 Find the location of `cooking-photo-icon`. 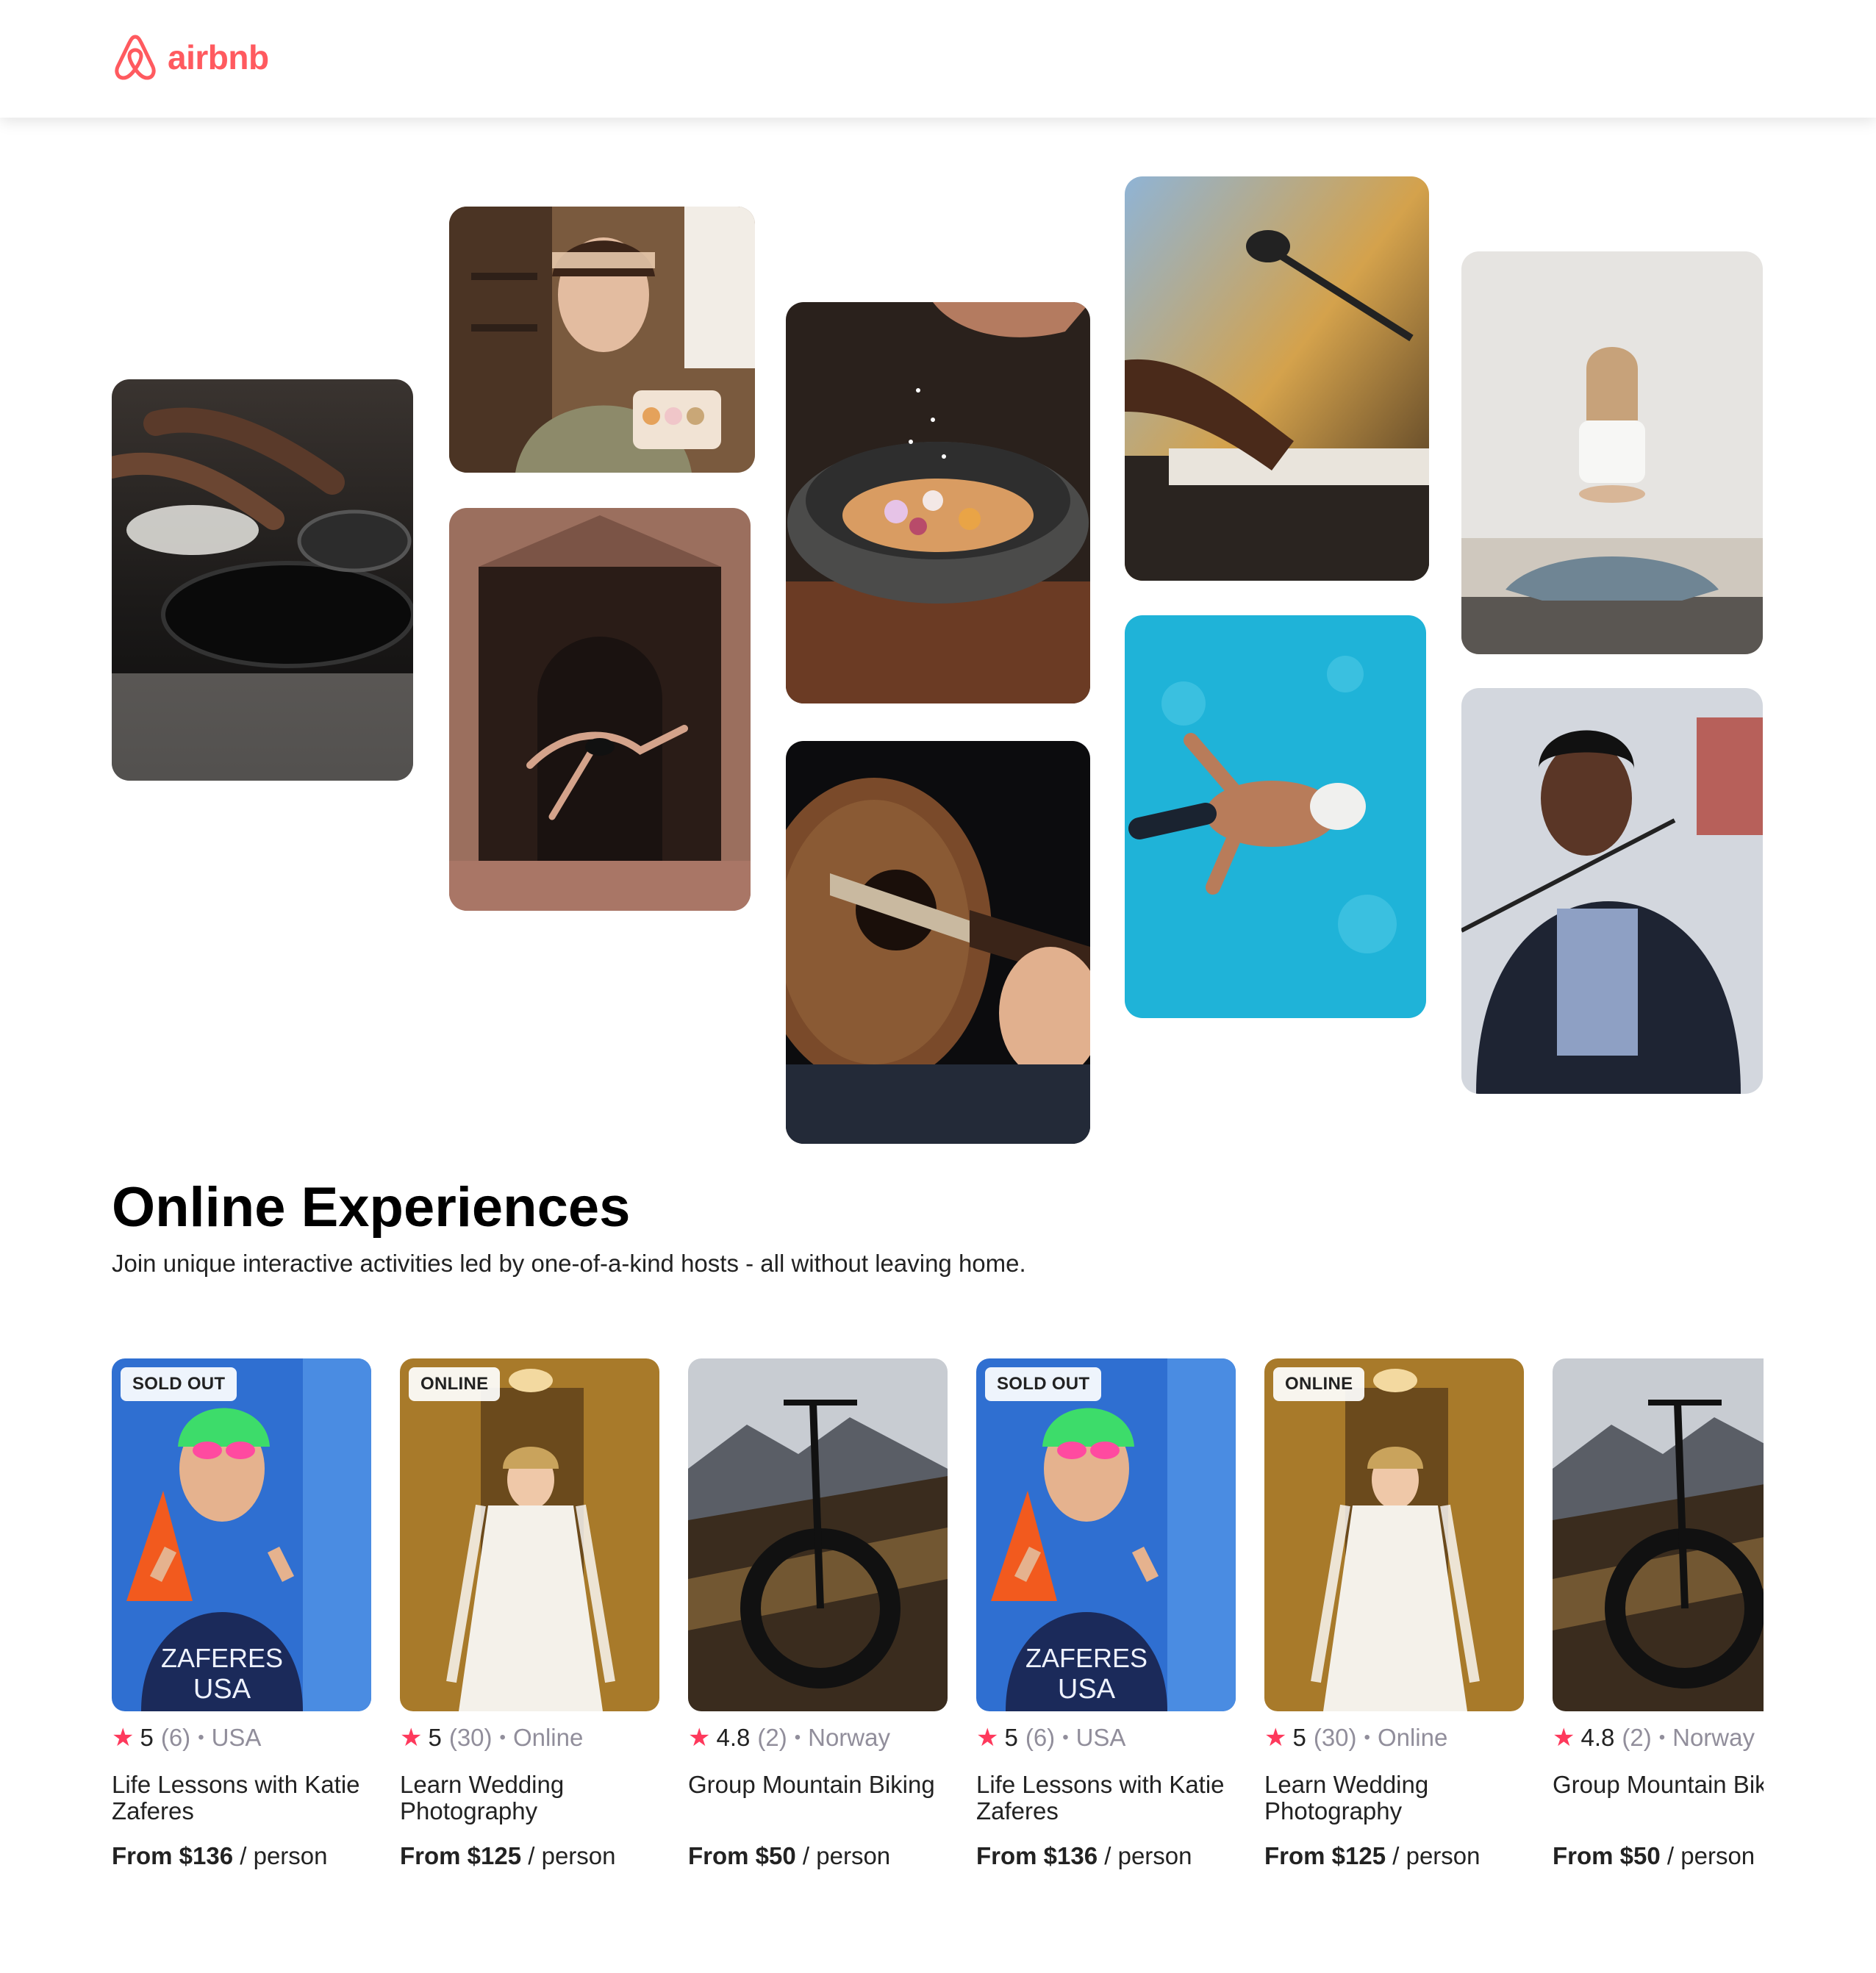

cooking-photo-icon is located at coordinates (262, 580).